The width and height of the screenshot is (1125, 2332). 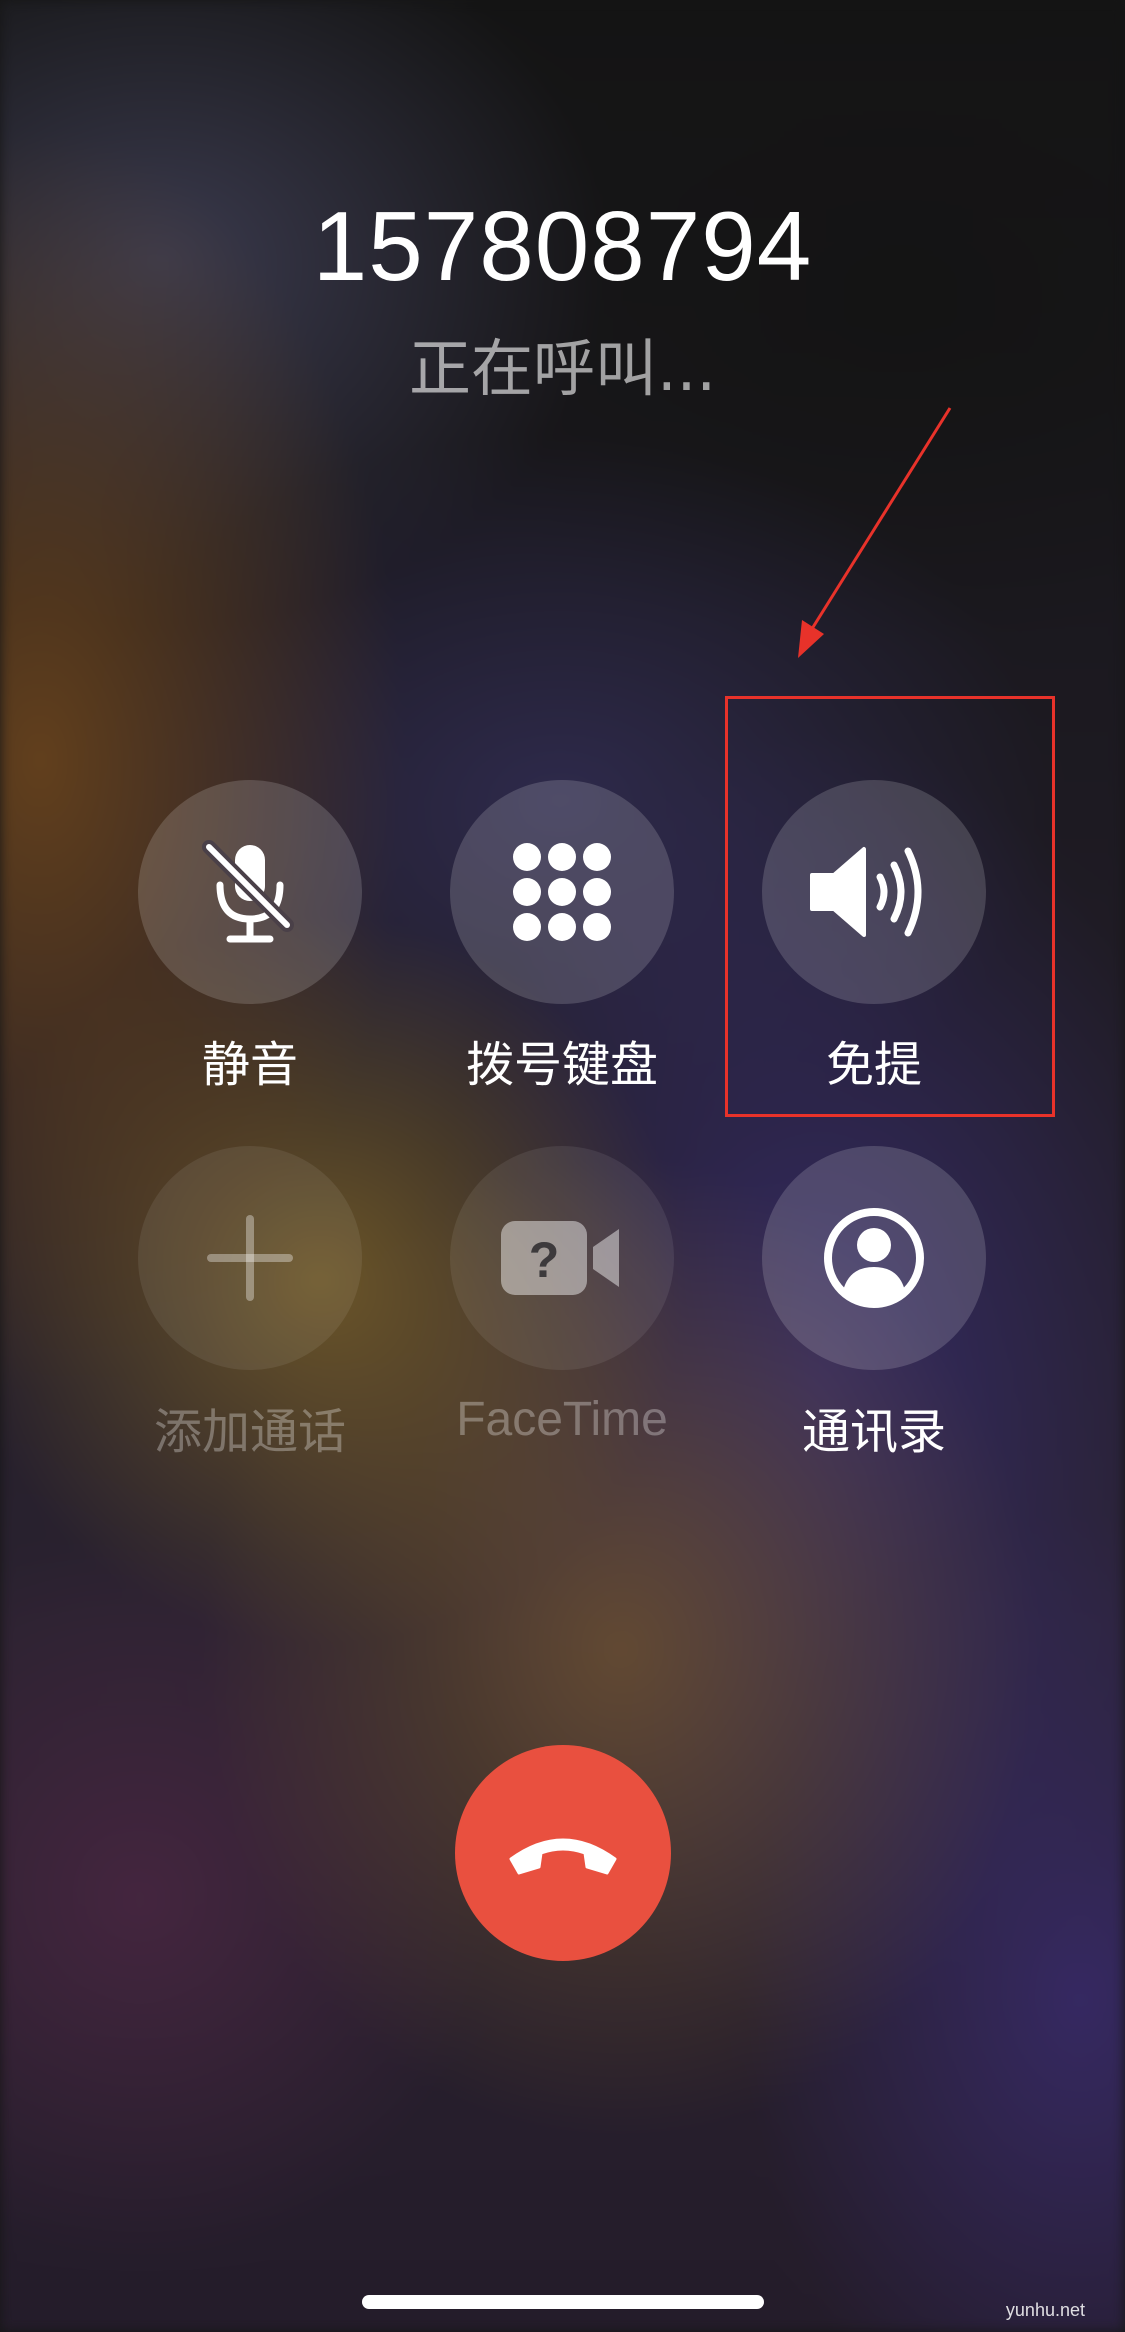 I want to click on add-call-label: 添加通话, so click(x=249, y=1432).